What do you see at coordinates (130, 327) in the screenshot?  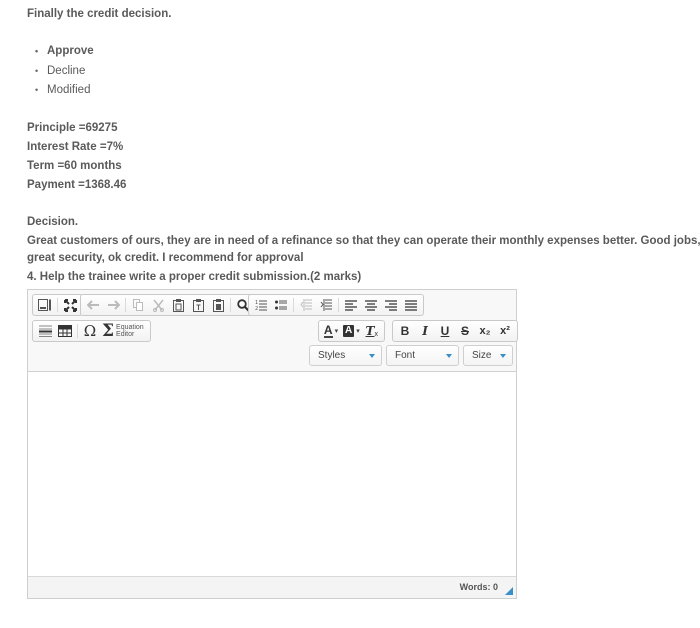 I see `equation-editor-label-1: Equation` at bounding box center [130, 327].